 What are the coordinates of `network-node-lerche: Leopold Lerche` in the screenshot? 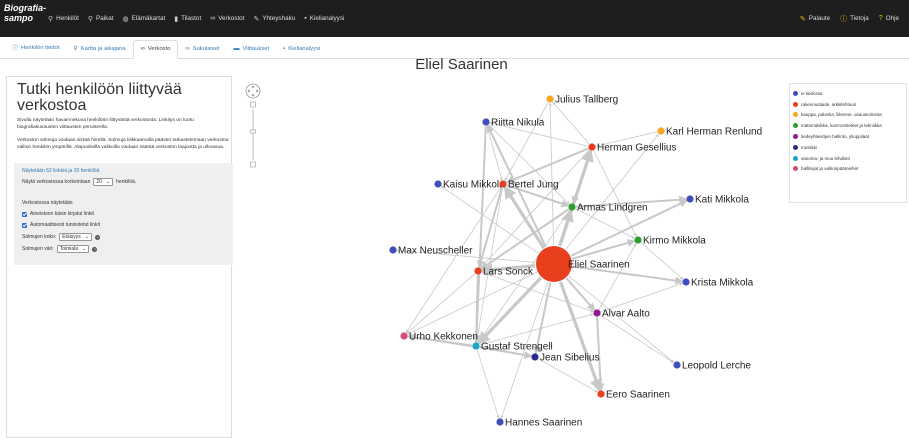 It's located at (712, 366).